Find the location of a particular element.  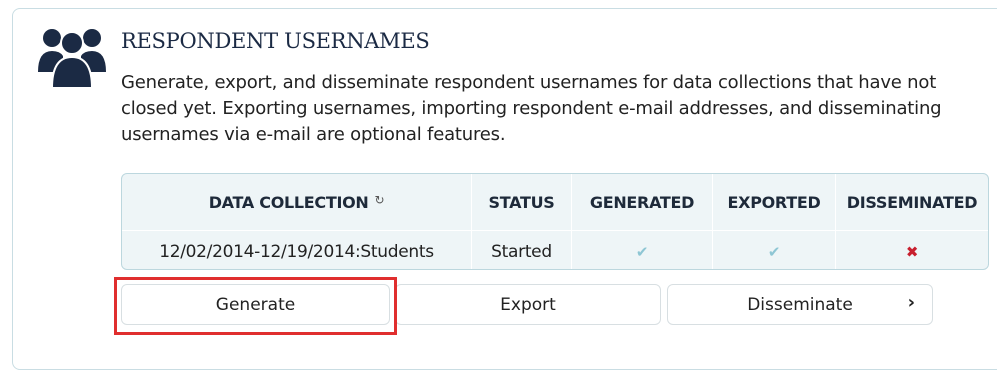

column-header-exported: EXPORTED is located at coordinates (774, 202).